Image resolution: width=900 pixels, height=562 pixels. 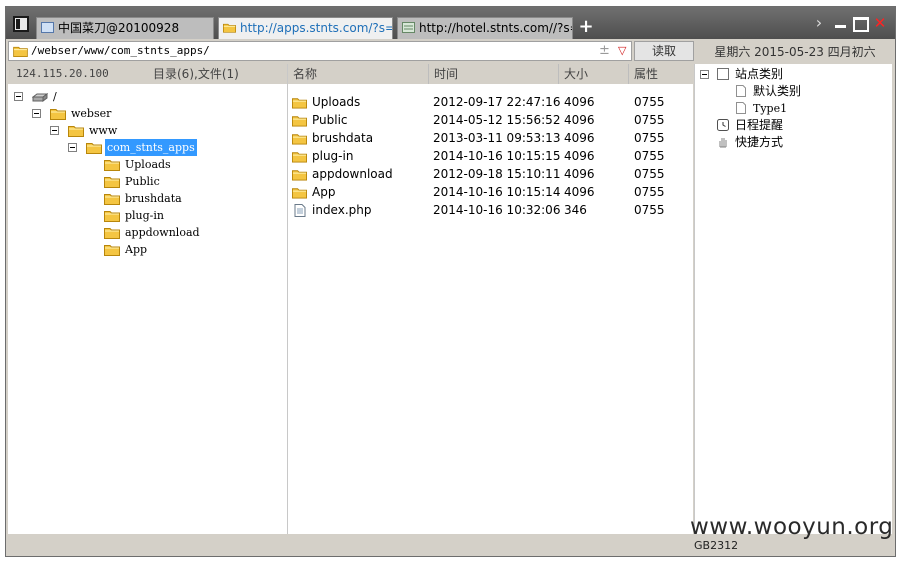 What do you see at coordinates (586, 27) in the screenshot?
I see `new-tab-button: +` at bounding box center [586, 27].